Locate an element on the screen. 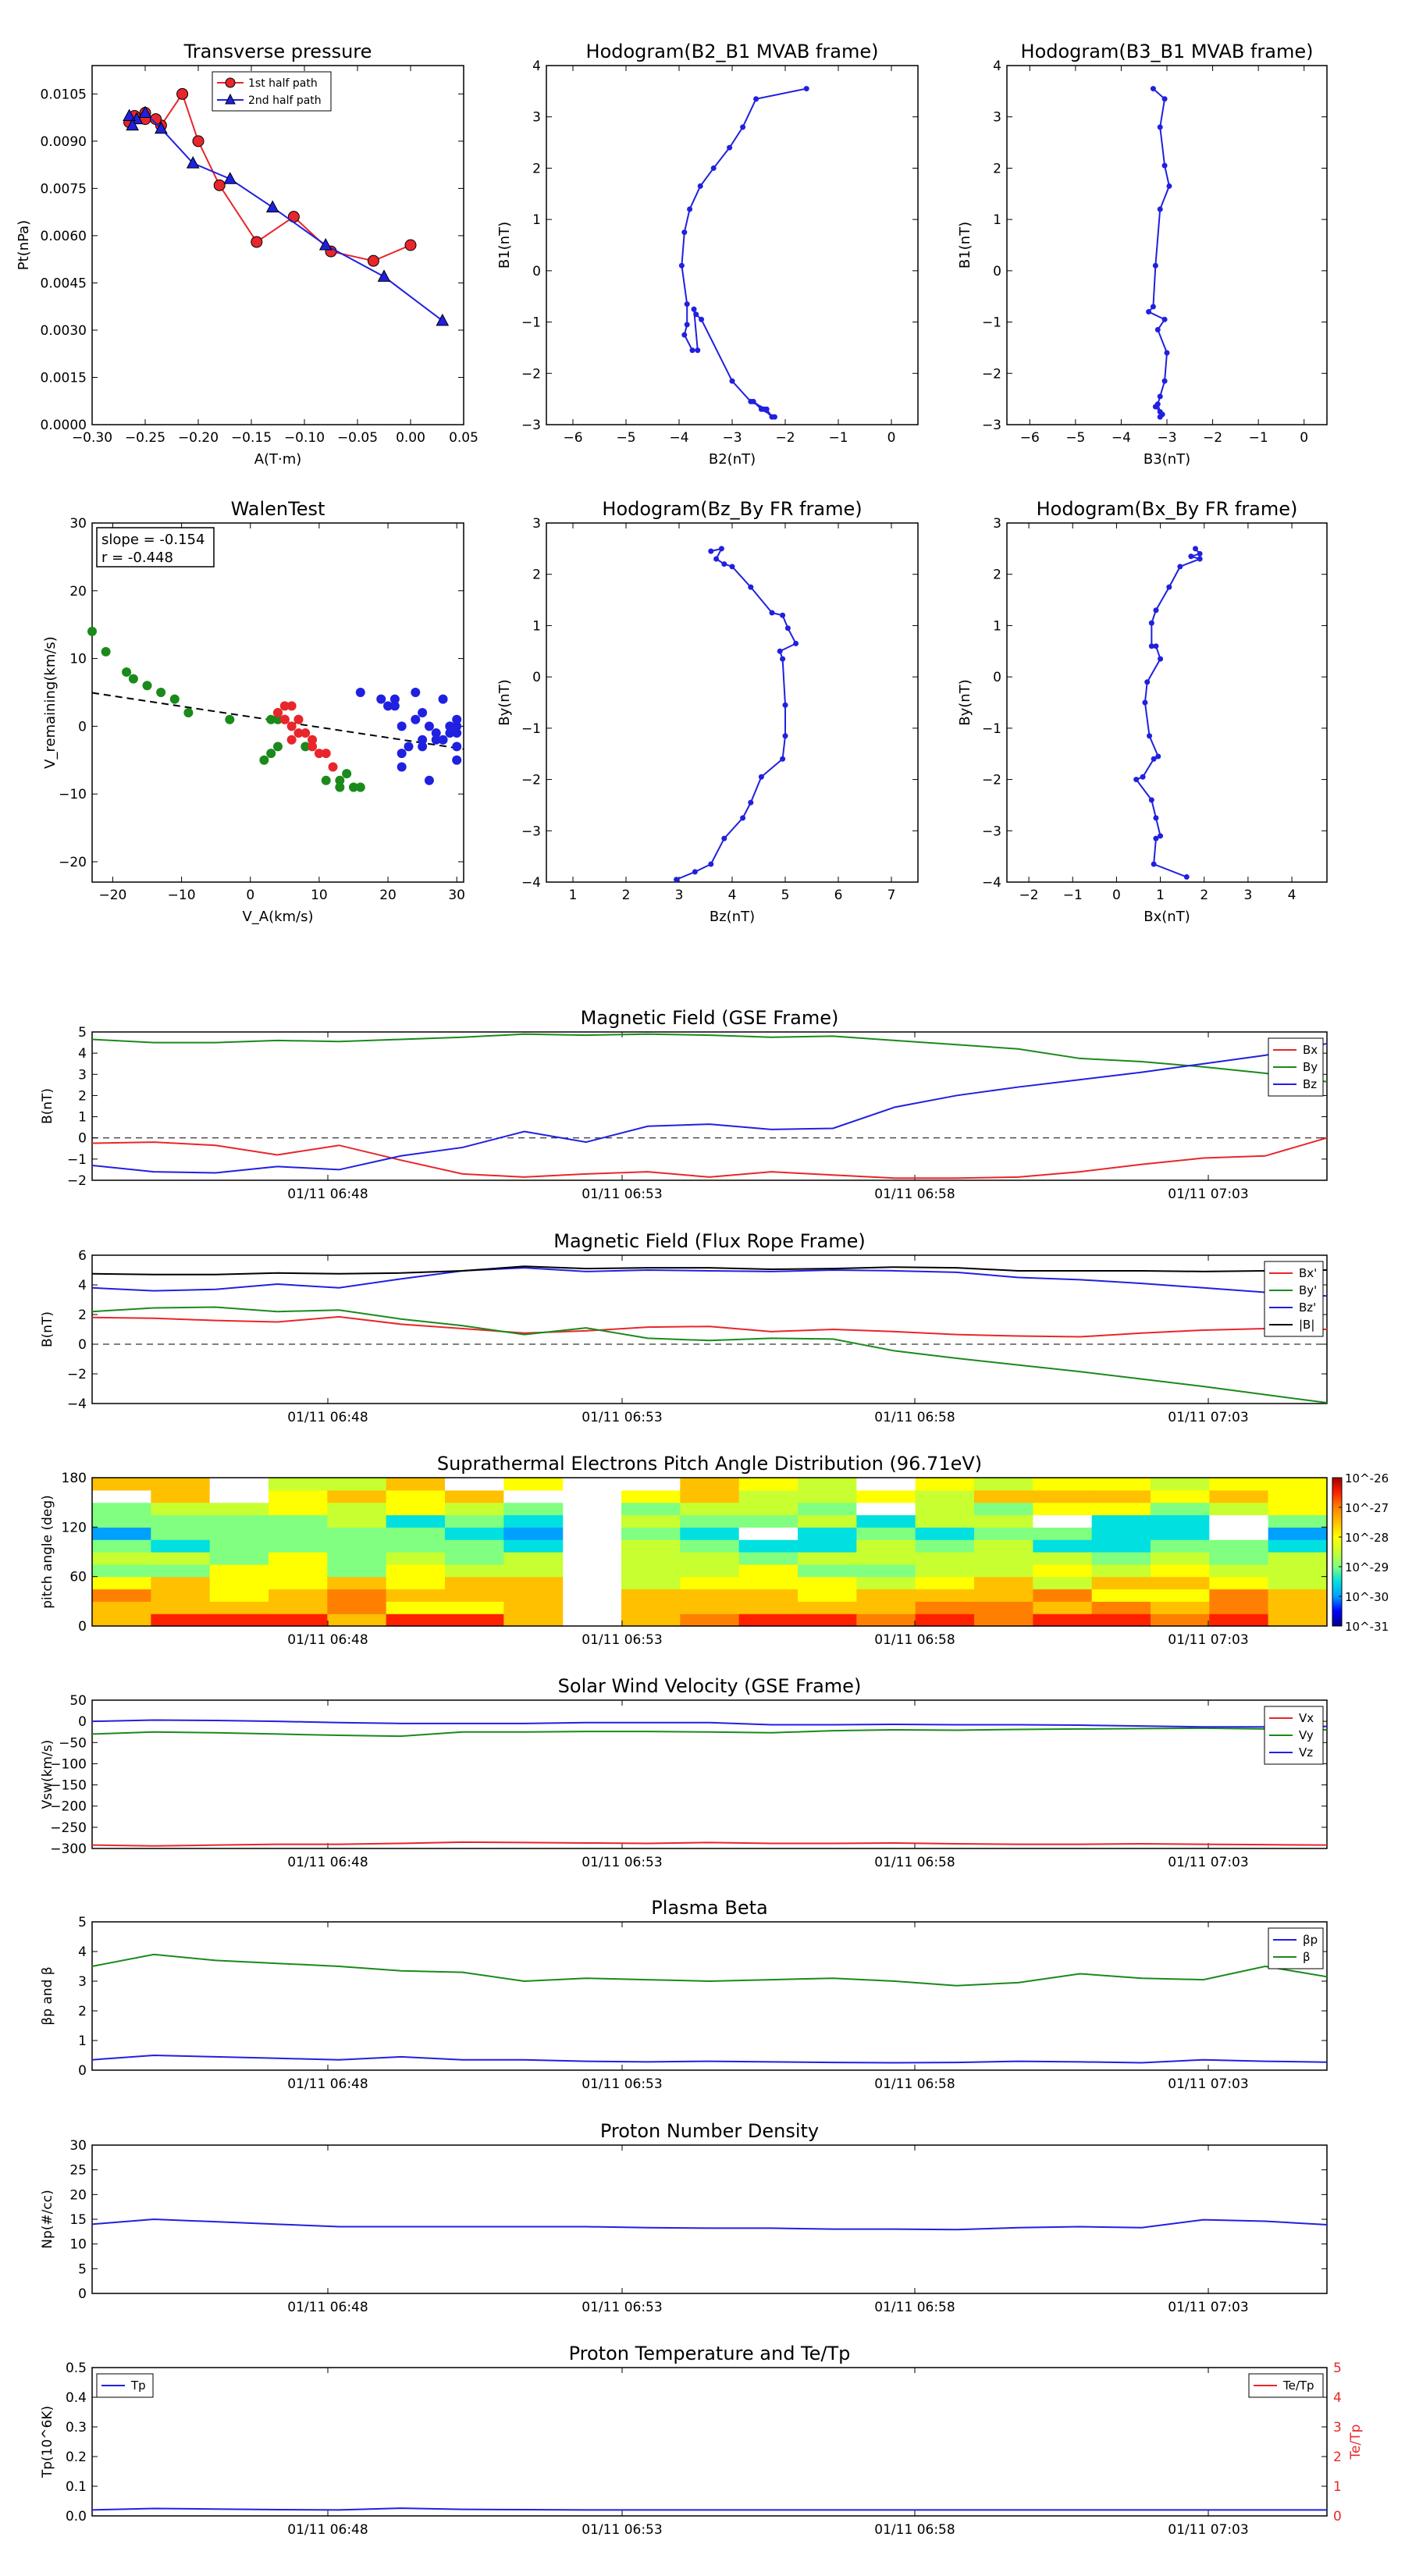 This screenshot has width=1405, height=2576. tp-xtick-label: −0.15 is located at coordinates (252, 438).